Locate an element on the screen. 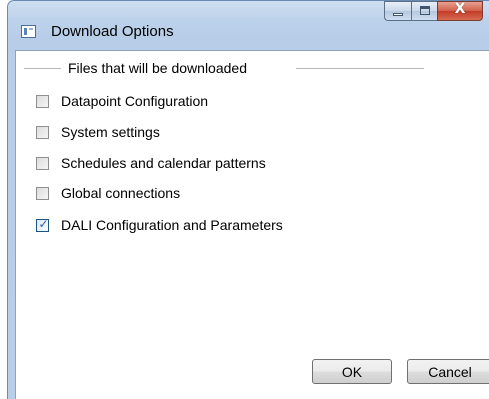 The image size is (489, 399). checkmark-icon: ✓ is located at coordinates (43, 223).